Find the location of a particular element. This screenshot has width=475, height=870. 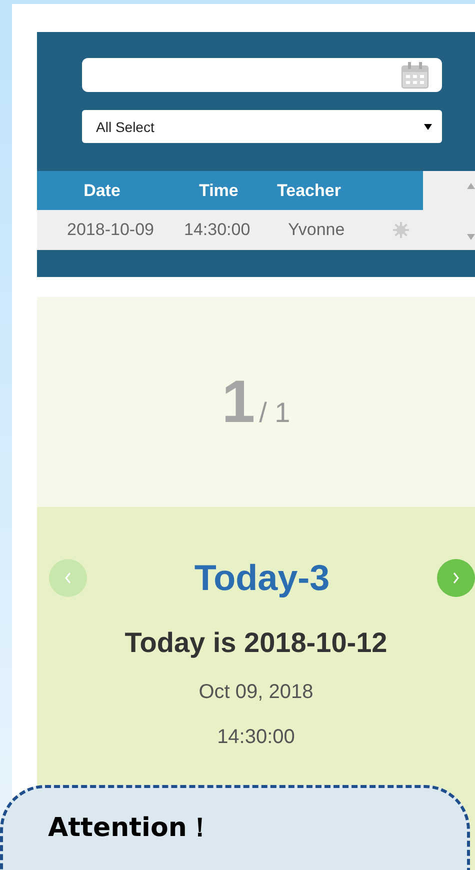

column-header: Time is located at coordinates (219, 190).